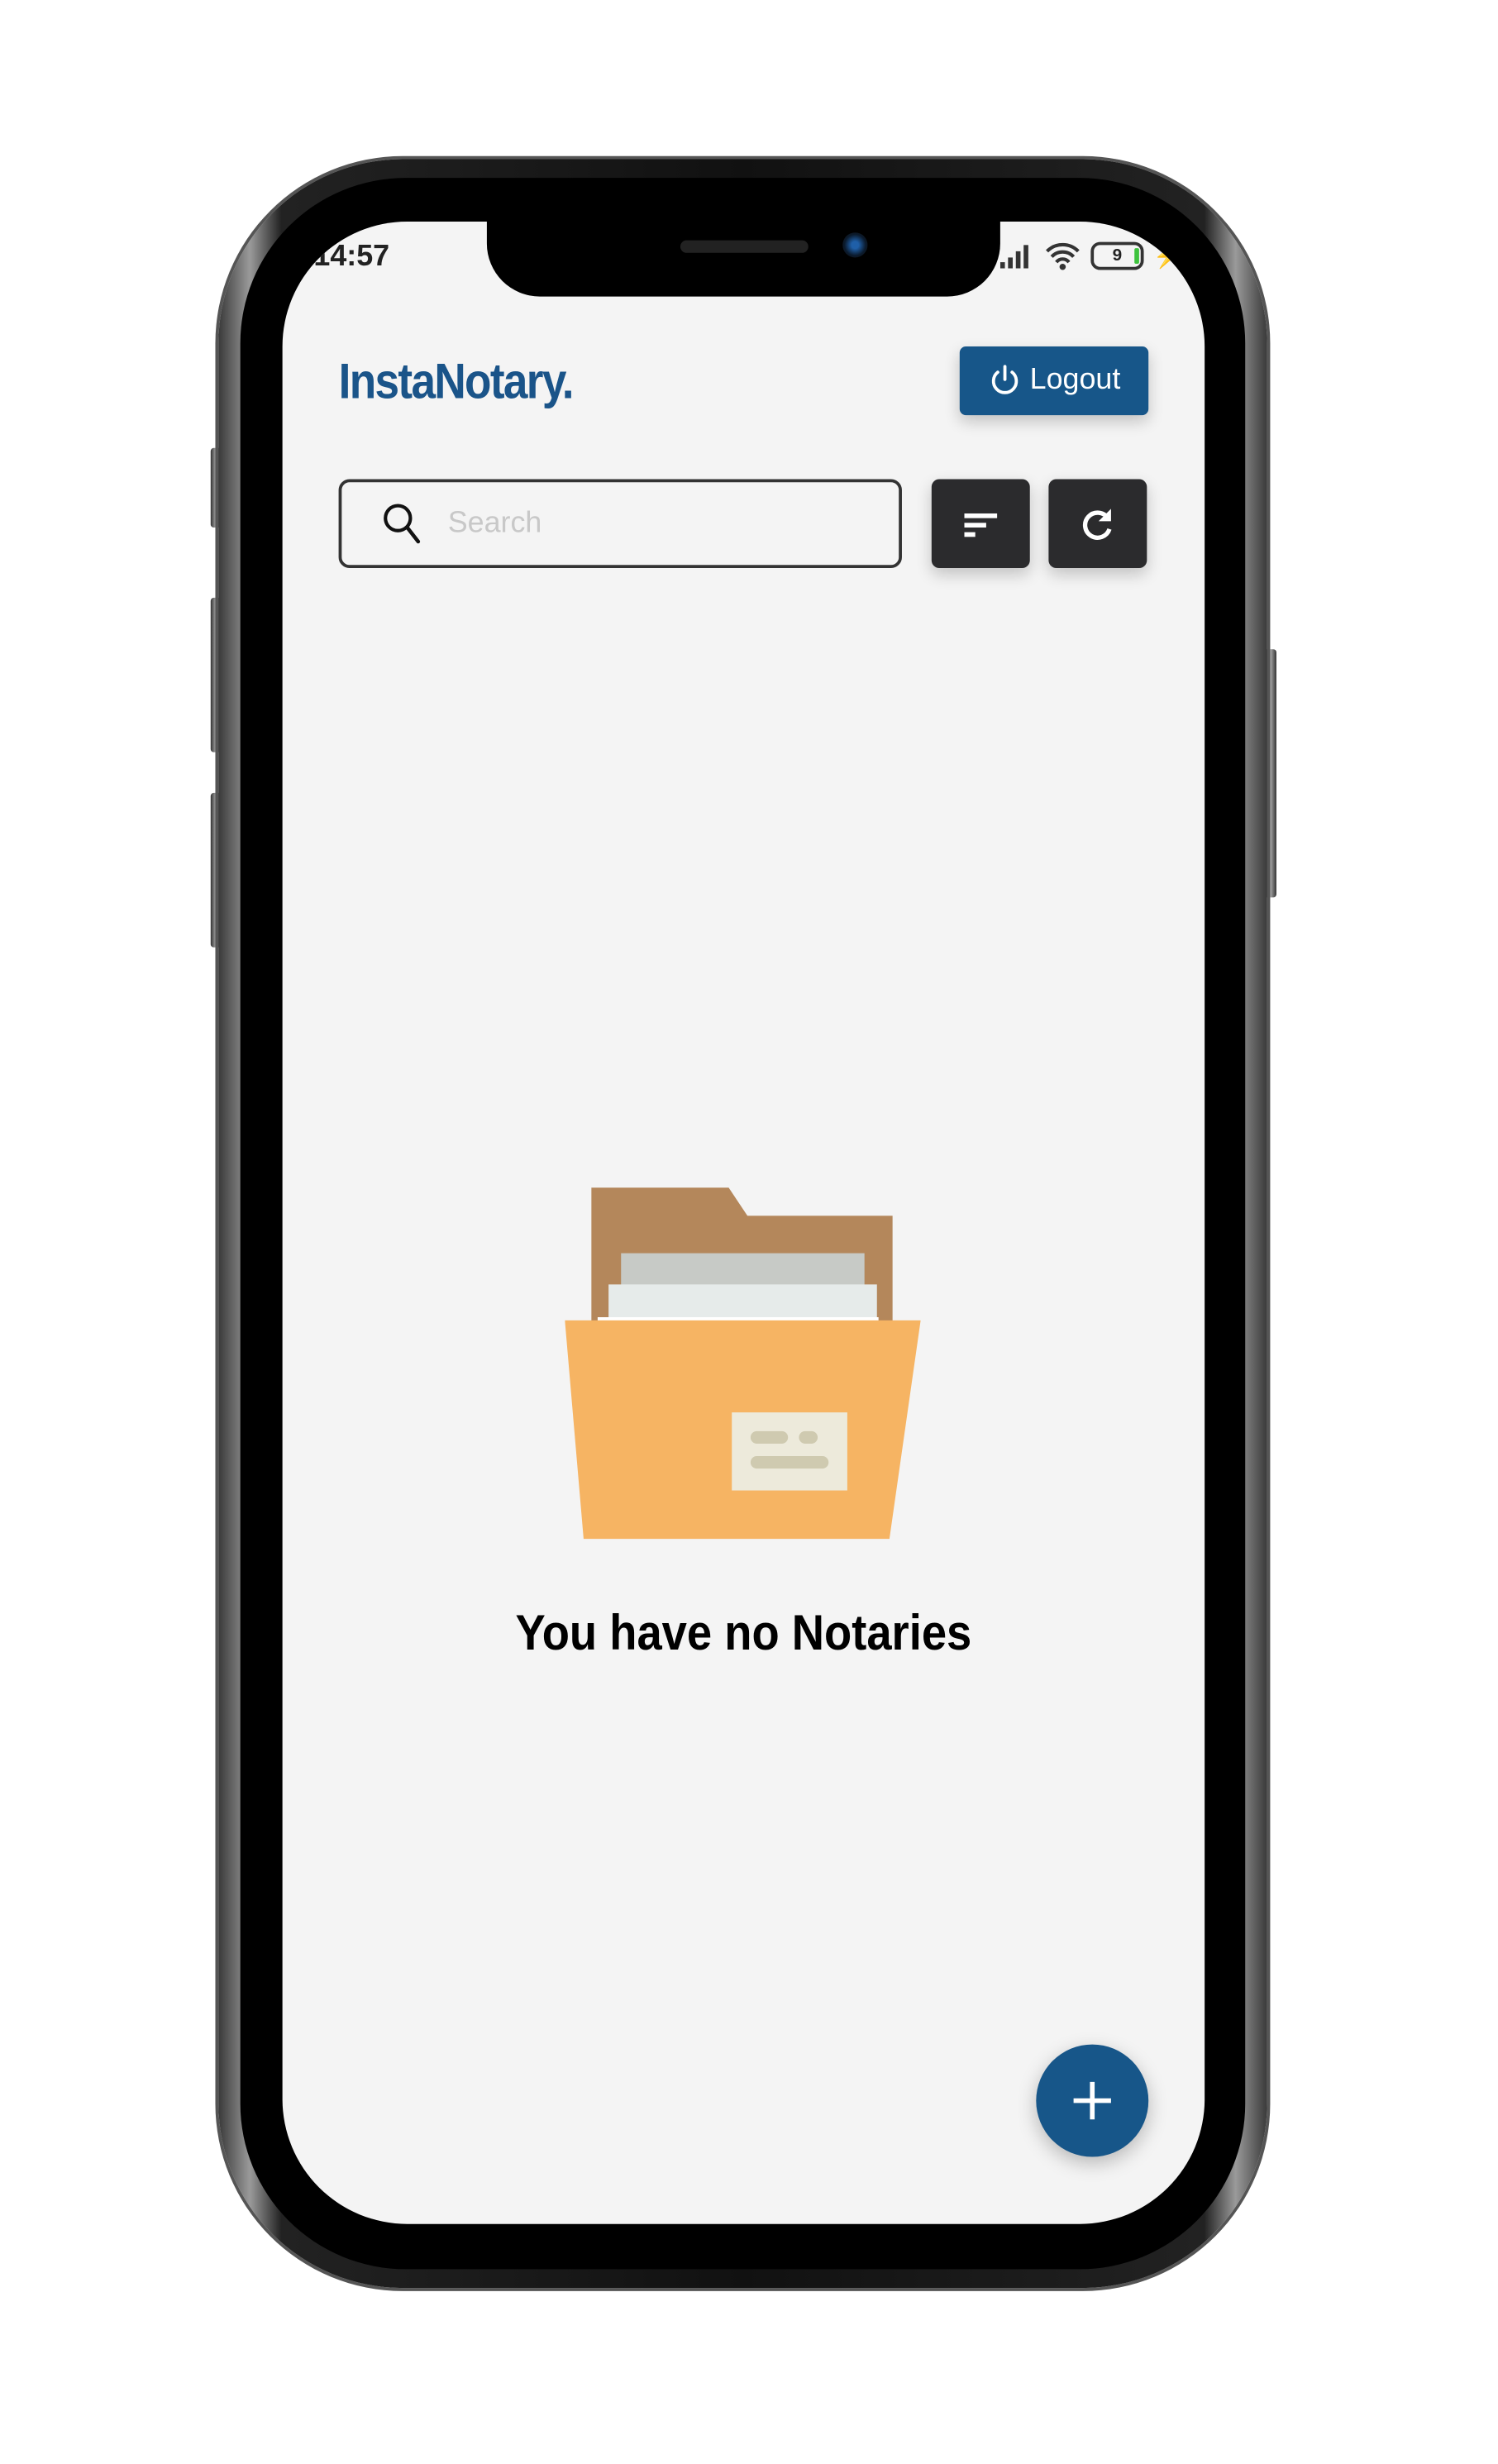 Image resolution: width=1498 pixels, height=2464 pixels. Describe the element at coordinates (351, 257) in the screenshot. I see `status-time: 14:57` at that location.